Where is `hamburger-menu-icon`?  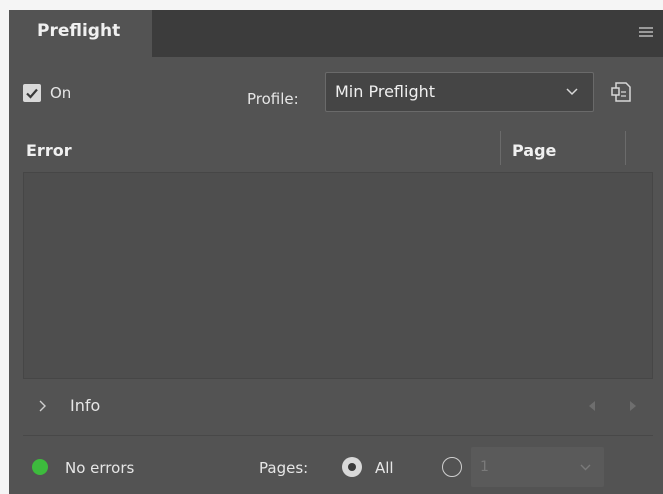 hamburger-menu-icon is located at coordinates (646, 32).